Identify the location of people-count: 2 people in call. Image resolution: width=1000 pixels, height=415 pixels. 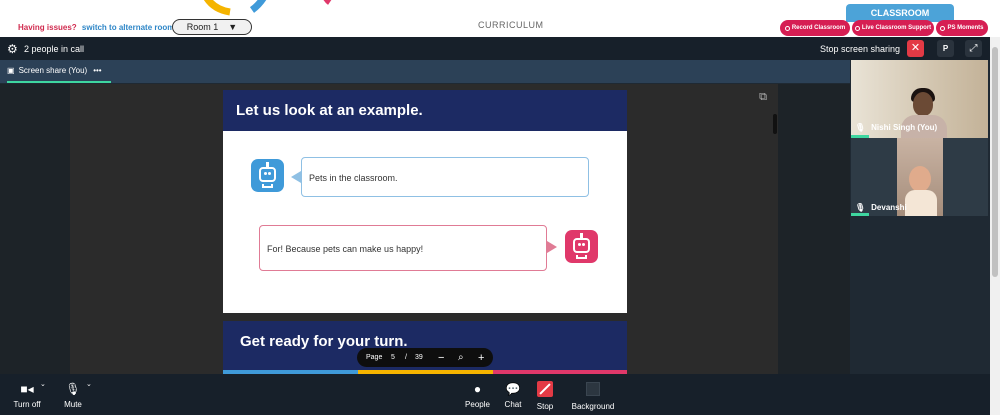
(54, 49).